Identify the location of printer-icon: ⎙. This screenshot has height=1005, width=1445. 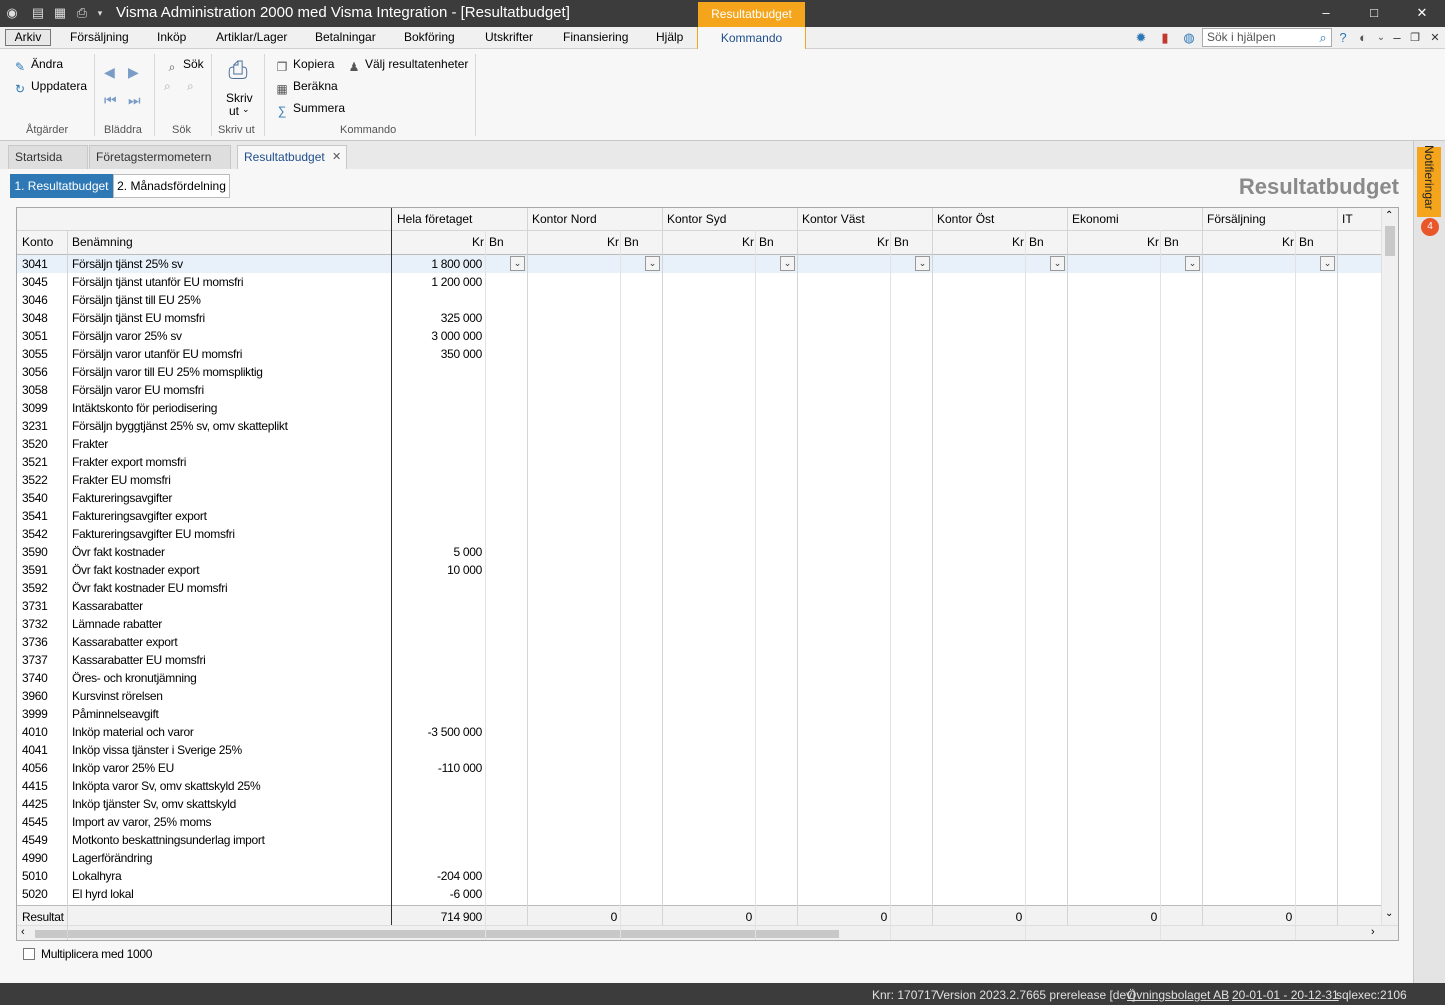
(238, 72).